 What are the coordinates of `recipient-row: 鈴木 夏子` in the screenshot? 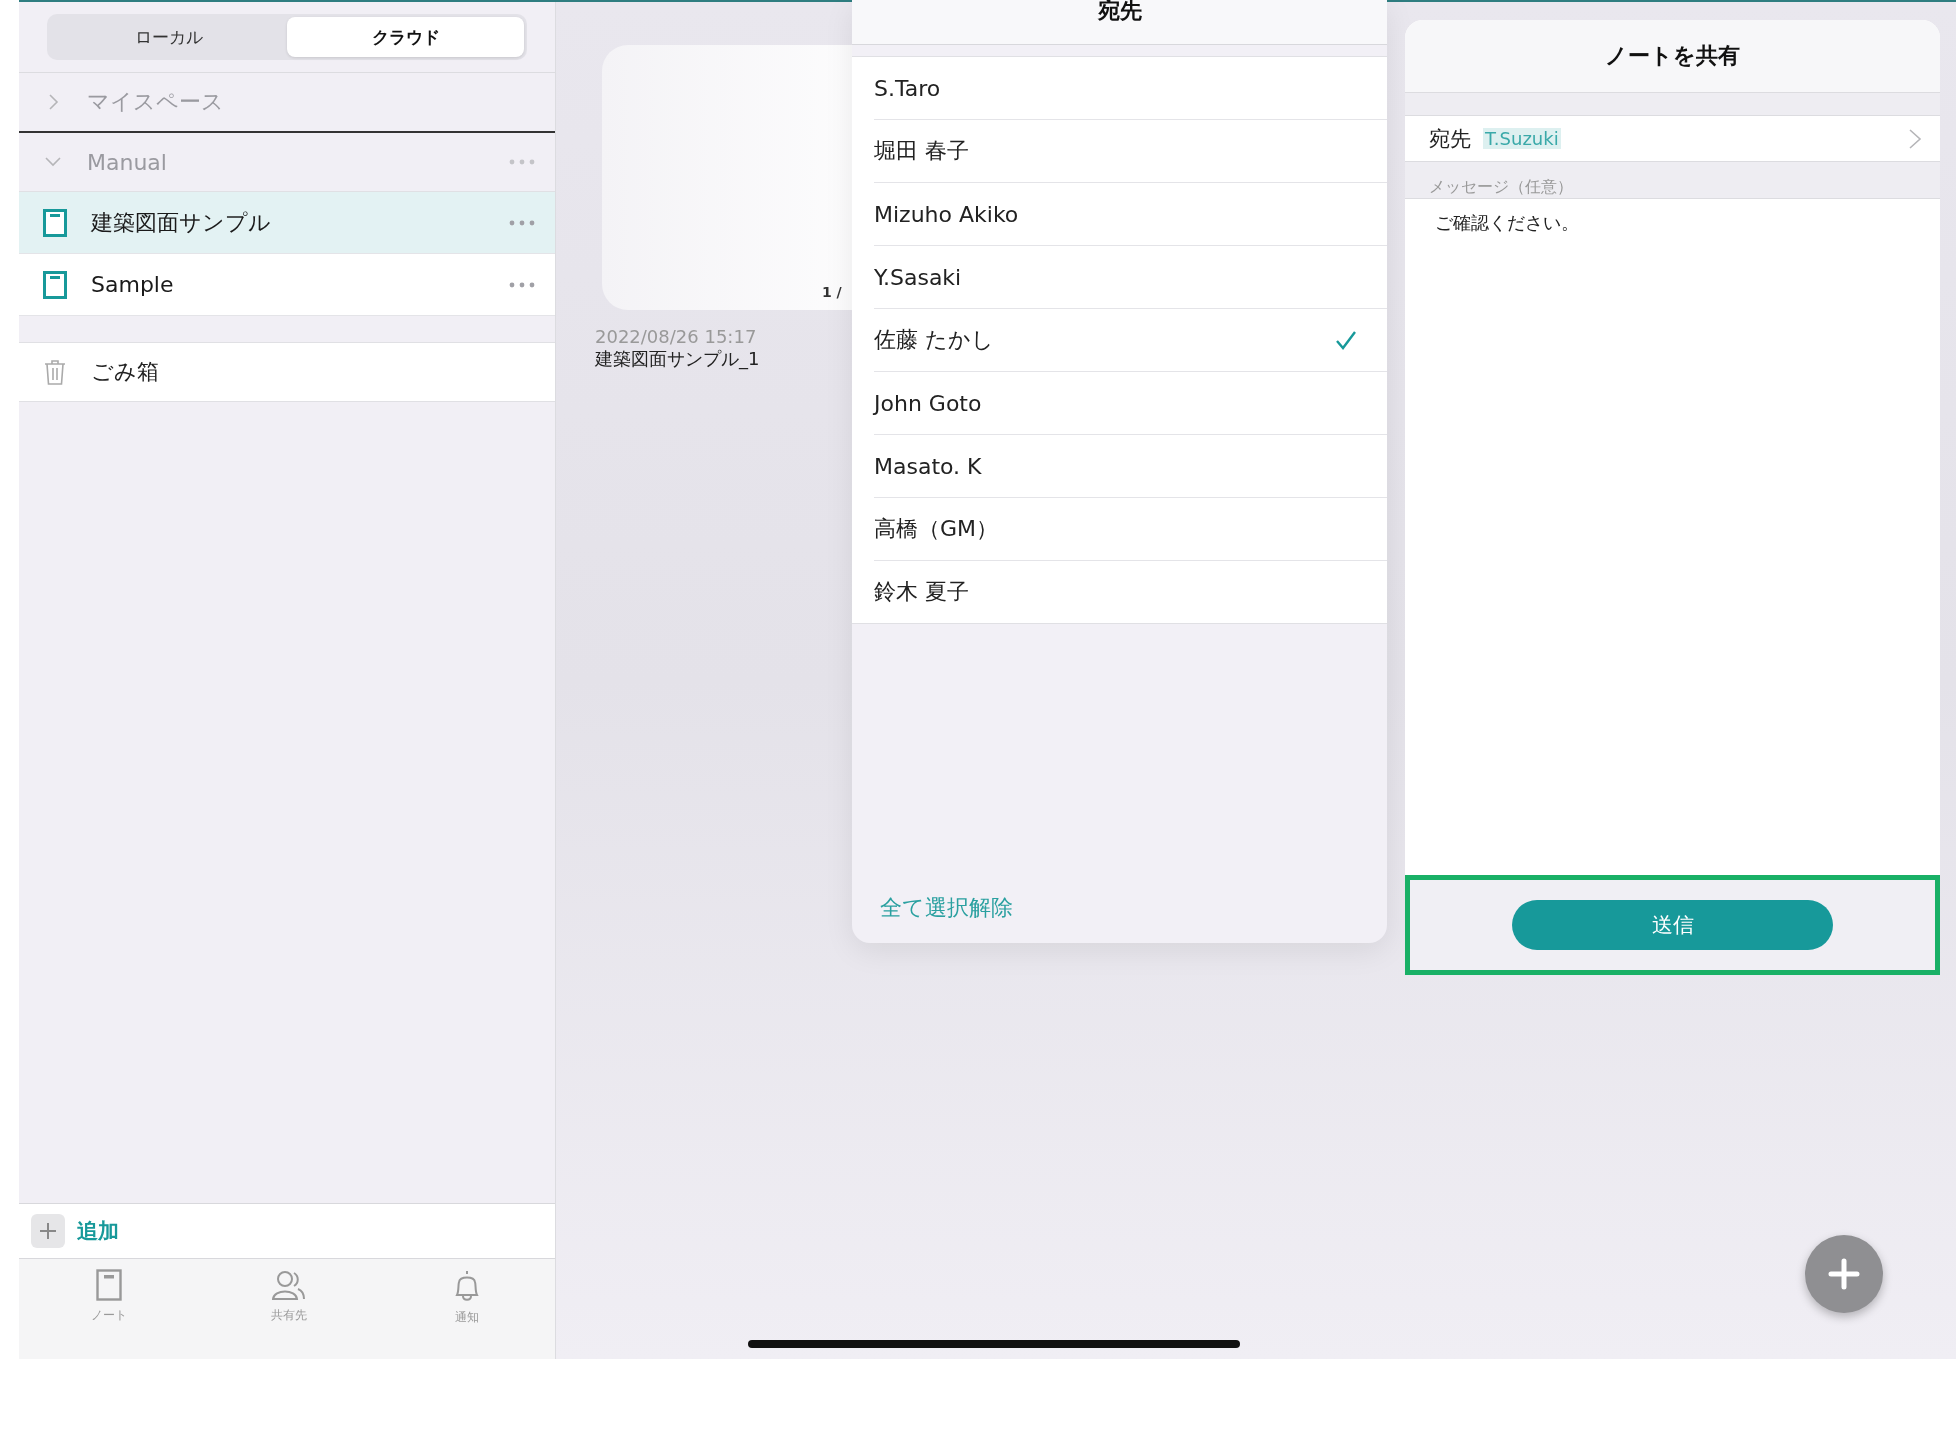 It's located at (1130, 592).